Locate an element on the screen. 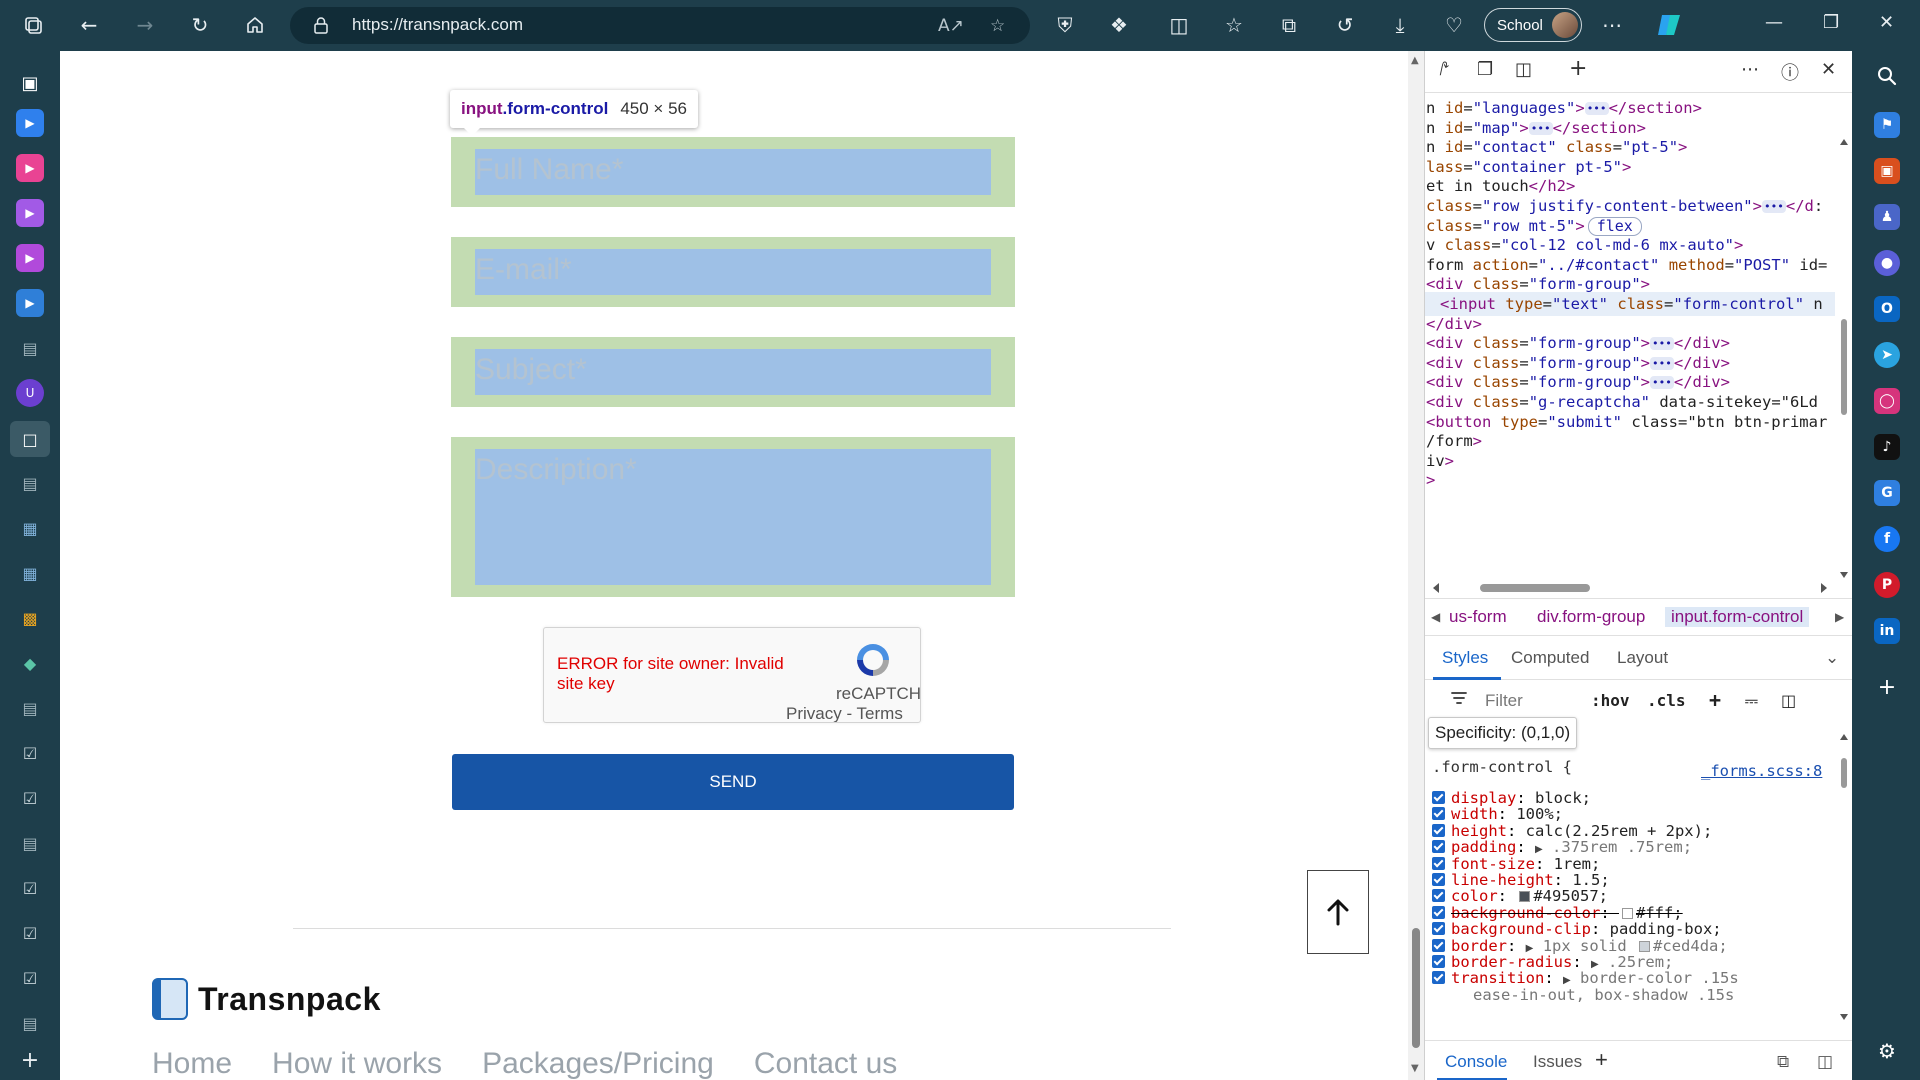 The height and width of the screenshot is (1080, 1920). new-tab-icon: + is located at coordinates (30, 1060).